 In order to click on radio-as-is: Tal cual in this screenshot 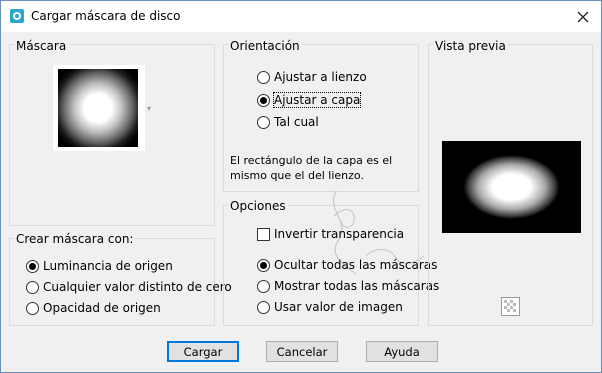, I will do `click(288, 122)`.